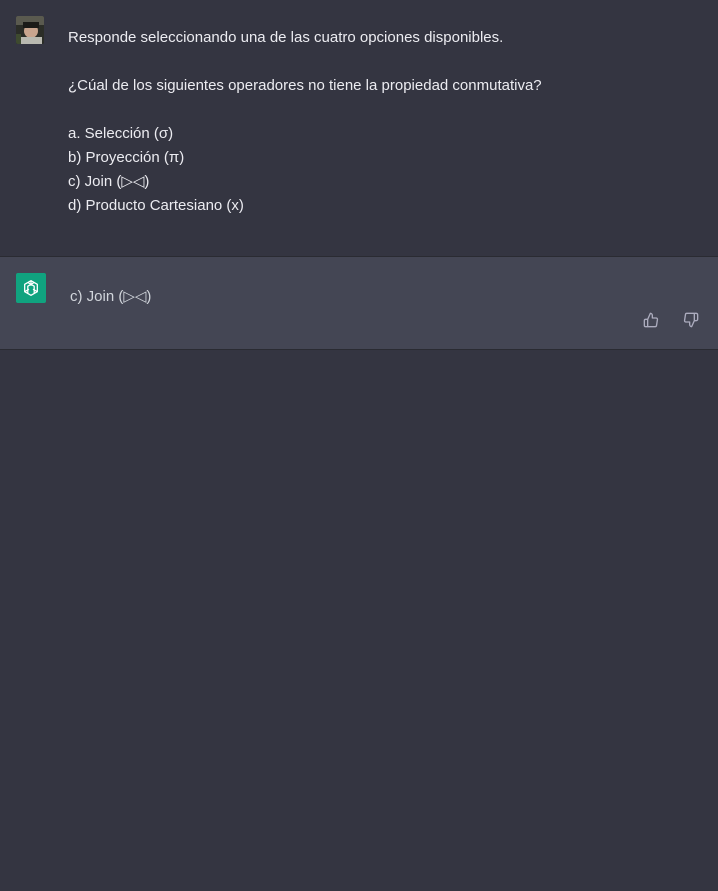 This screenshot has height=891, width=718. What do you see at coordinates (111, 296) in the screenshot?
I see `assistant-message-text: c) Join (▷◁)` at bounding box center [111, 296].